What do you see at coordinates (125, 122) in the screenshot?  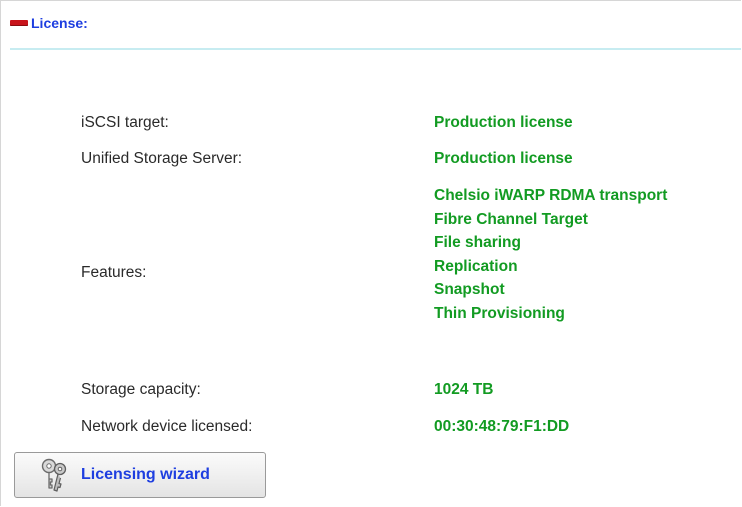 I see `iscsi-label: iSCSI target:` at bounding box center [125, 122].